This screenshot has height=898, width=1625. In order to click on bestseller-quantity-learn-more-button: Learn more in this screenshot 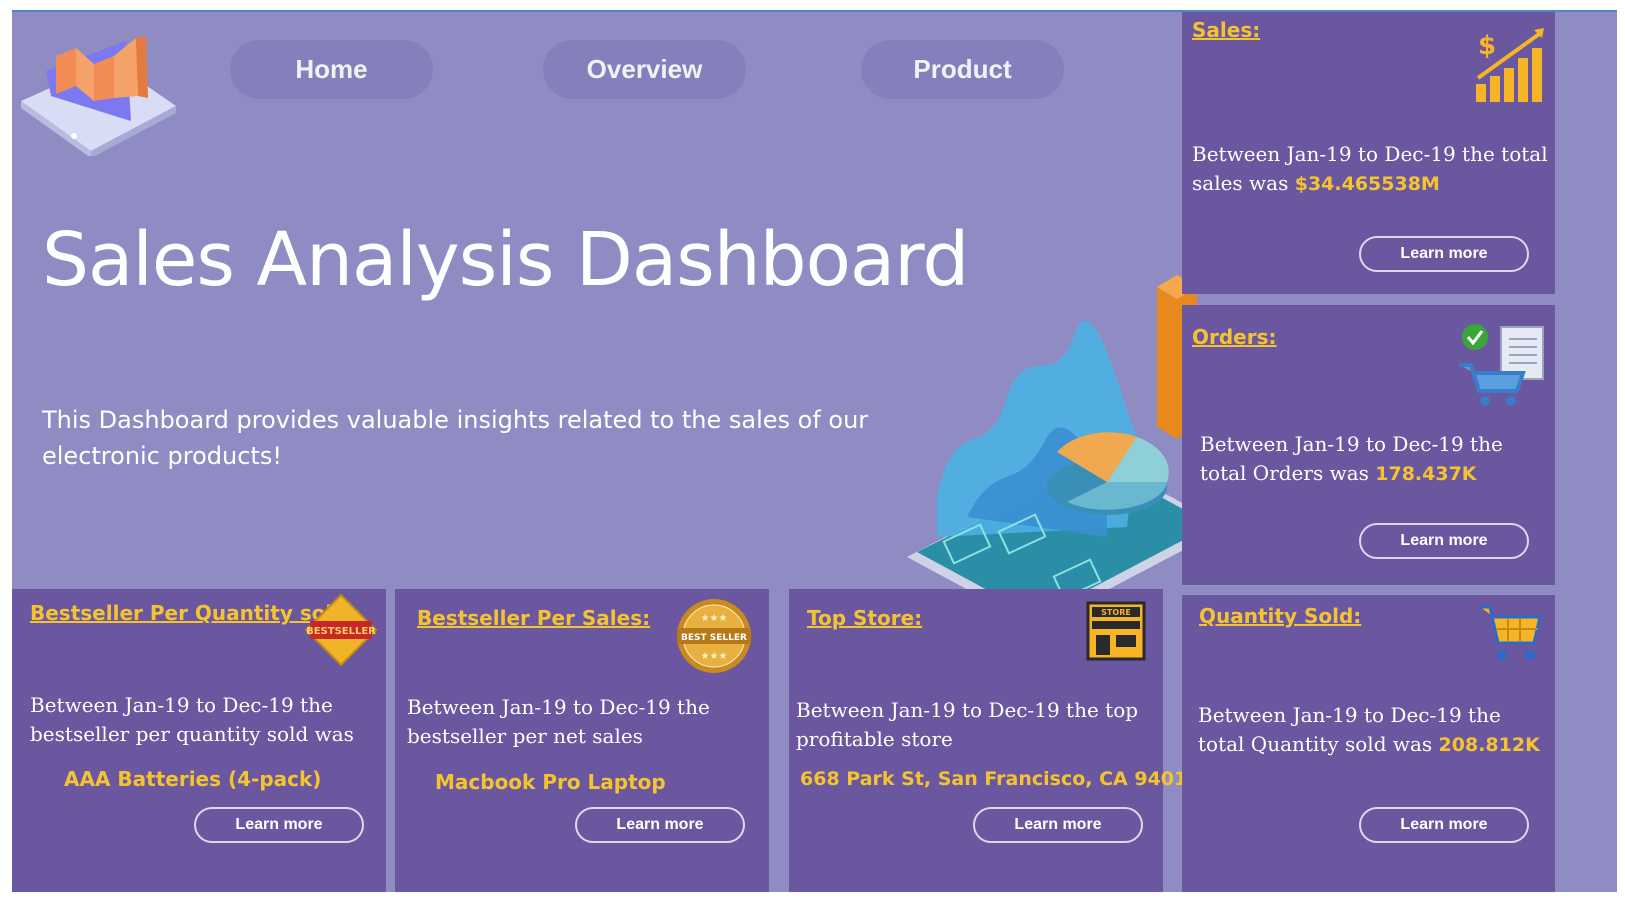, I will do `click(279, 825)`.